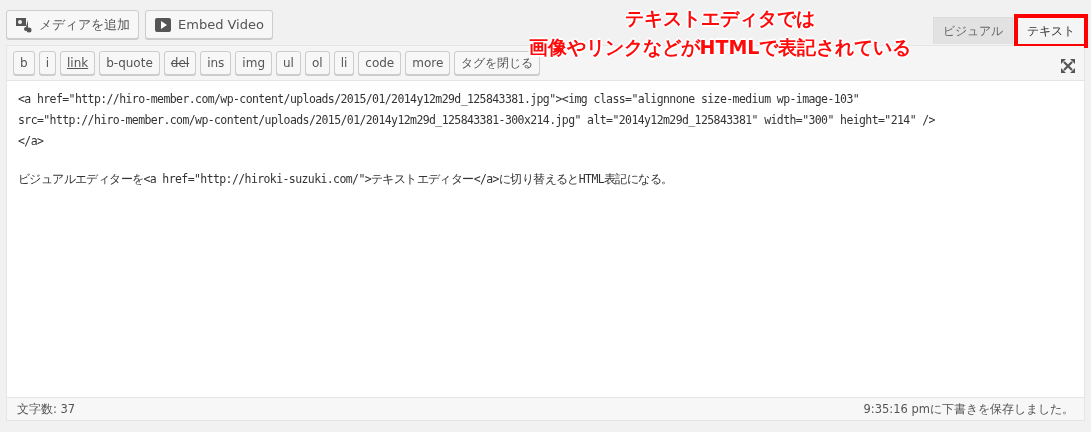  What do you see at coordinates (46, 409) in the screenshot?
I see `word-count: 文字数: 37` at bounding box center [46, 409].